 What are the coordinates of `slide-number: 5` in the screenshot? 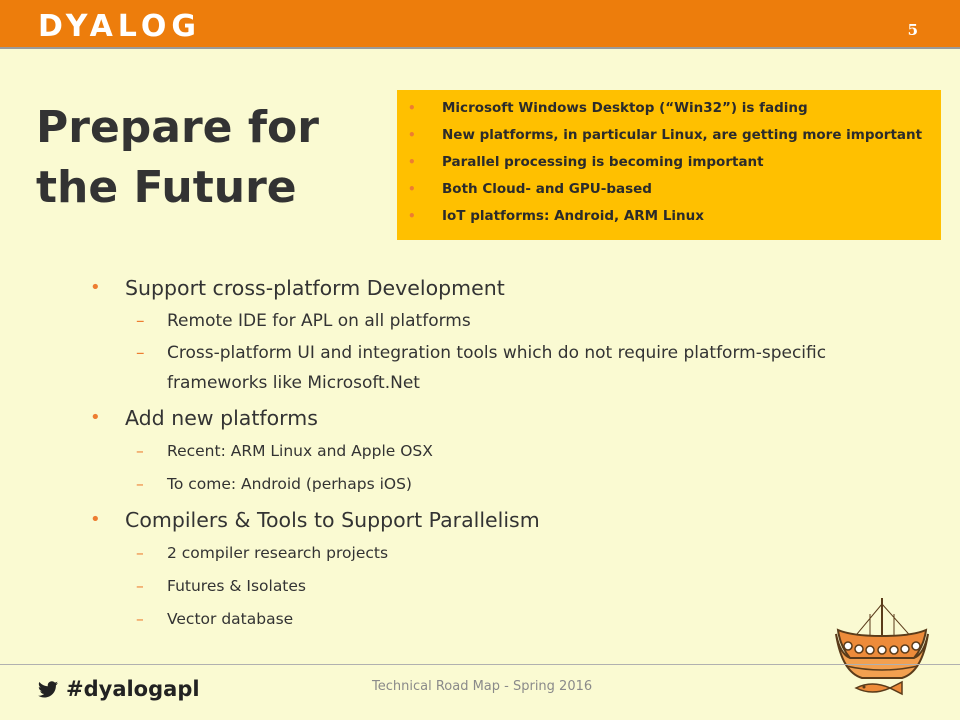 It's located at (912, 30).